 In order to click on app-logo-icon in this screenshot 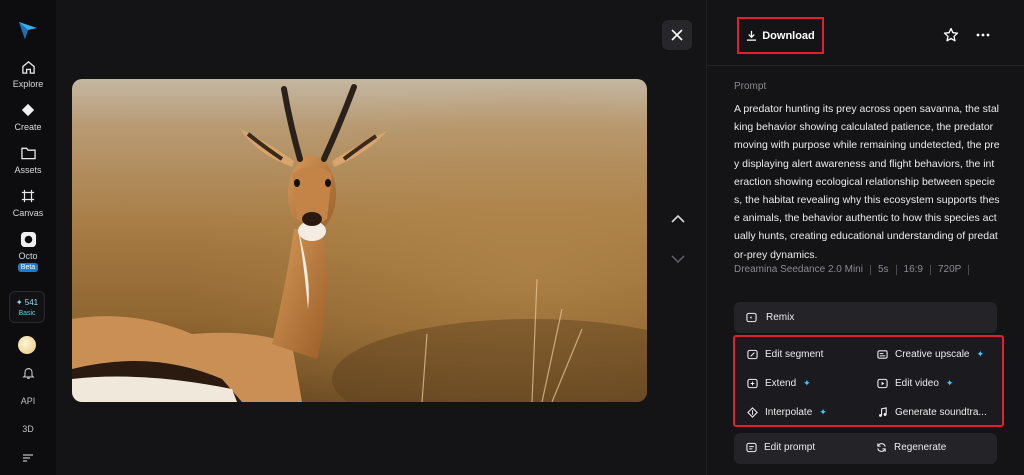, I will do `click(28, 30)`.